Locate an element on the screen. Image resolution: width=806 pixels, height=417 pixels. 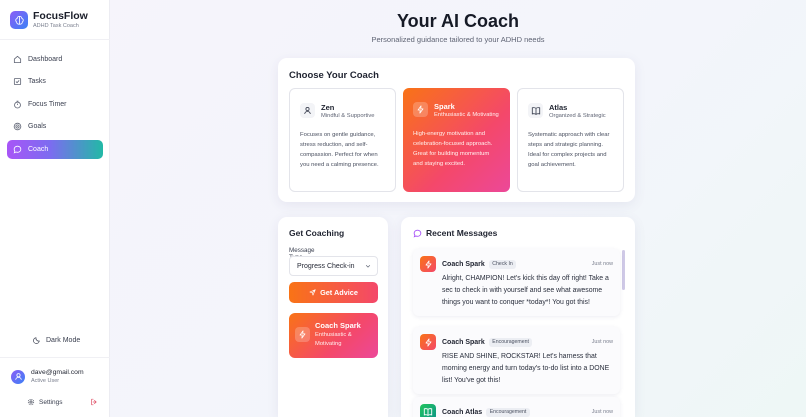
sidebar-item-focus-timer: Focus Timer is located at coordinates (55, 104).